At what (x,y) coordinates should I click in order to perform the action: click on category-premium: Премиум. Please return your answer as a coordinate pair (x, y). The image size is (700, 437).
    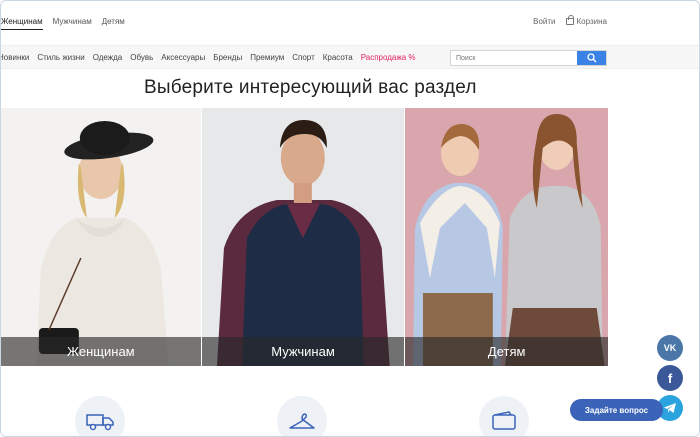
    Looking at the image, I should click on (267, 57).